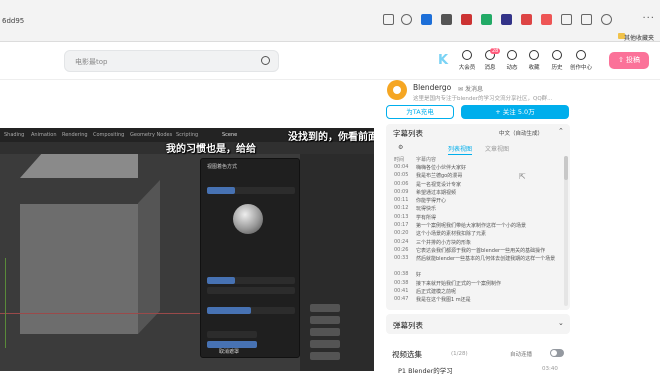 The height and width of the screenshot is (375, 660). Describe the element at coordinates (397, 90) in the screenshot. I see `avatar` at that location.